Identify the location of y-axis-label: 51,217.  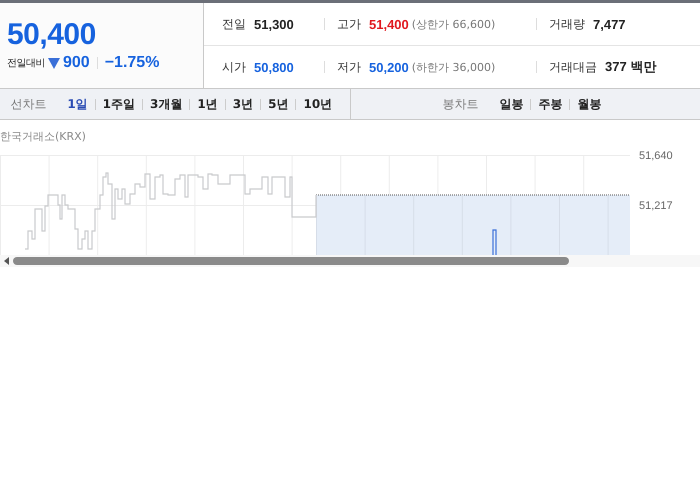
(656, 206).